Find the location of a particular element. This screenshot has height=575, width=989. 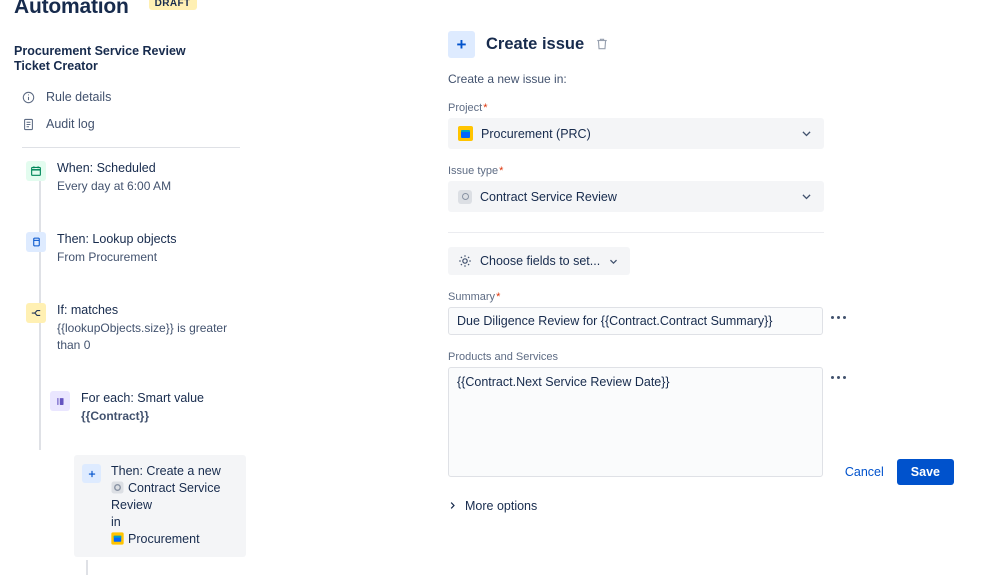

panel-actions: Cancel Save is located at coordinates (898, 472).